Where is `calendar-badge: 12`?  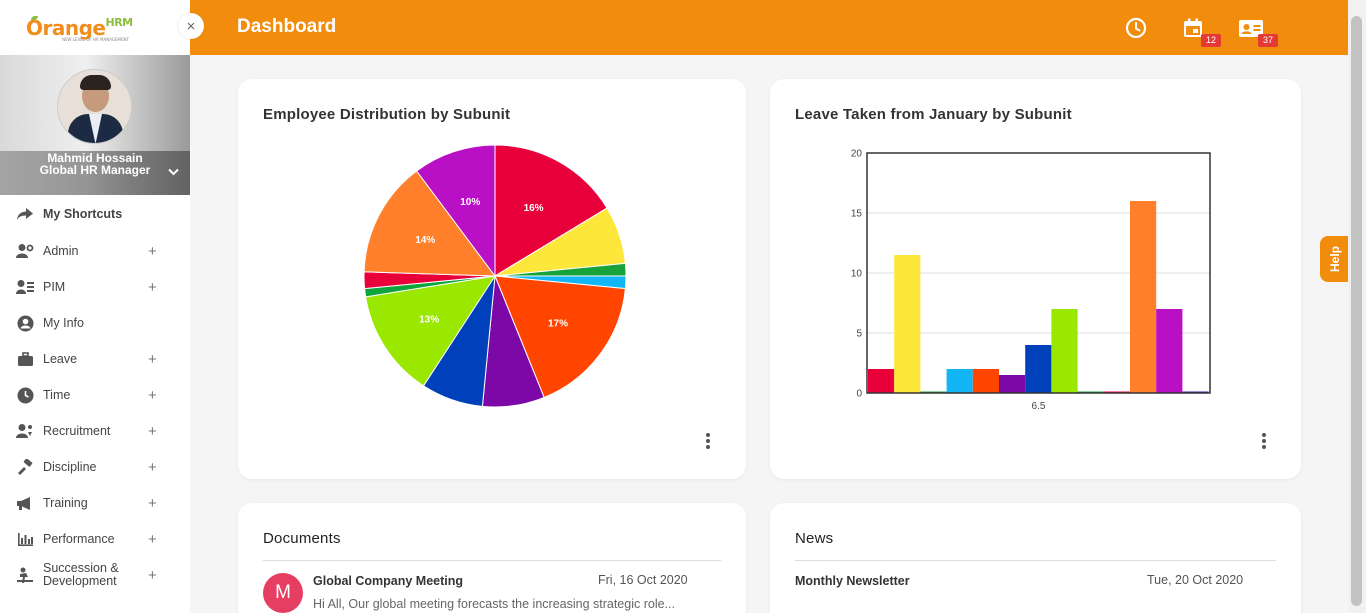 calendar-badge: 12 is located at coordinates (1211, 40).